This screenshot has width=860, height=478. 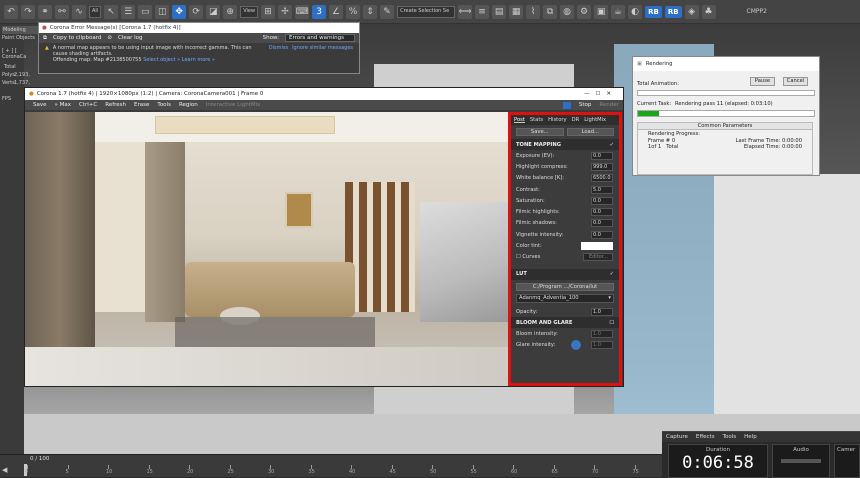 What do you see at coordinates (62, 11) in the screenshot?
I see `unlink-icon: ⚯` at bounding box center [62, 11].